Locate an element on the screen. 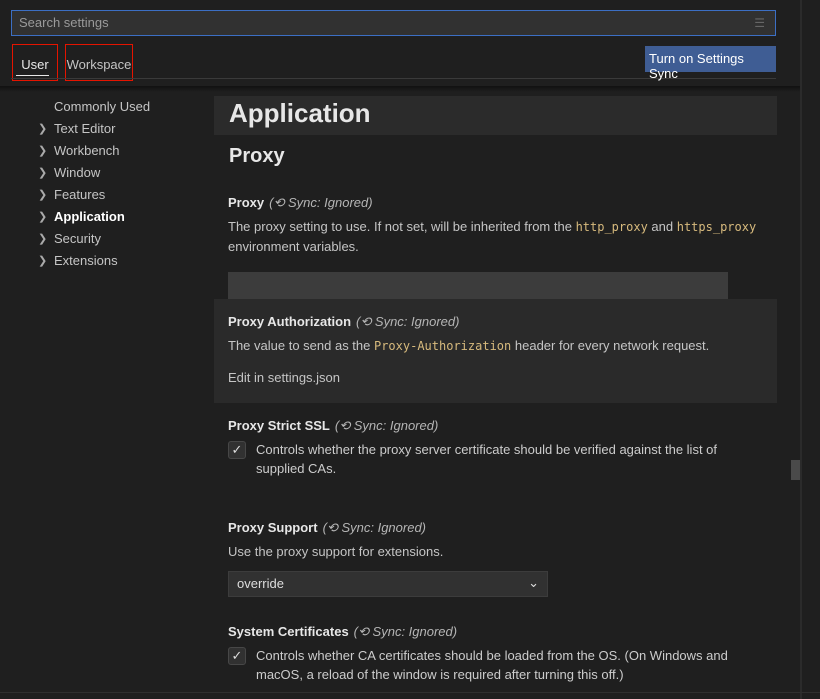 The width and height of the screenshot is (820, 699). toc-label: Security is located at coordinates (77, 238).